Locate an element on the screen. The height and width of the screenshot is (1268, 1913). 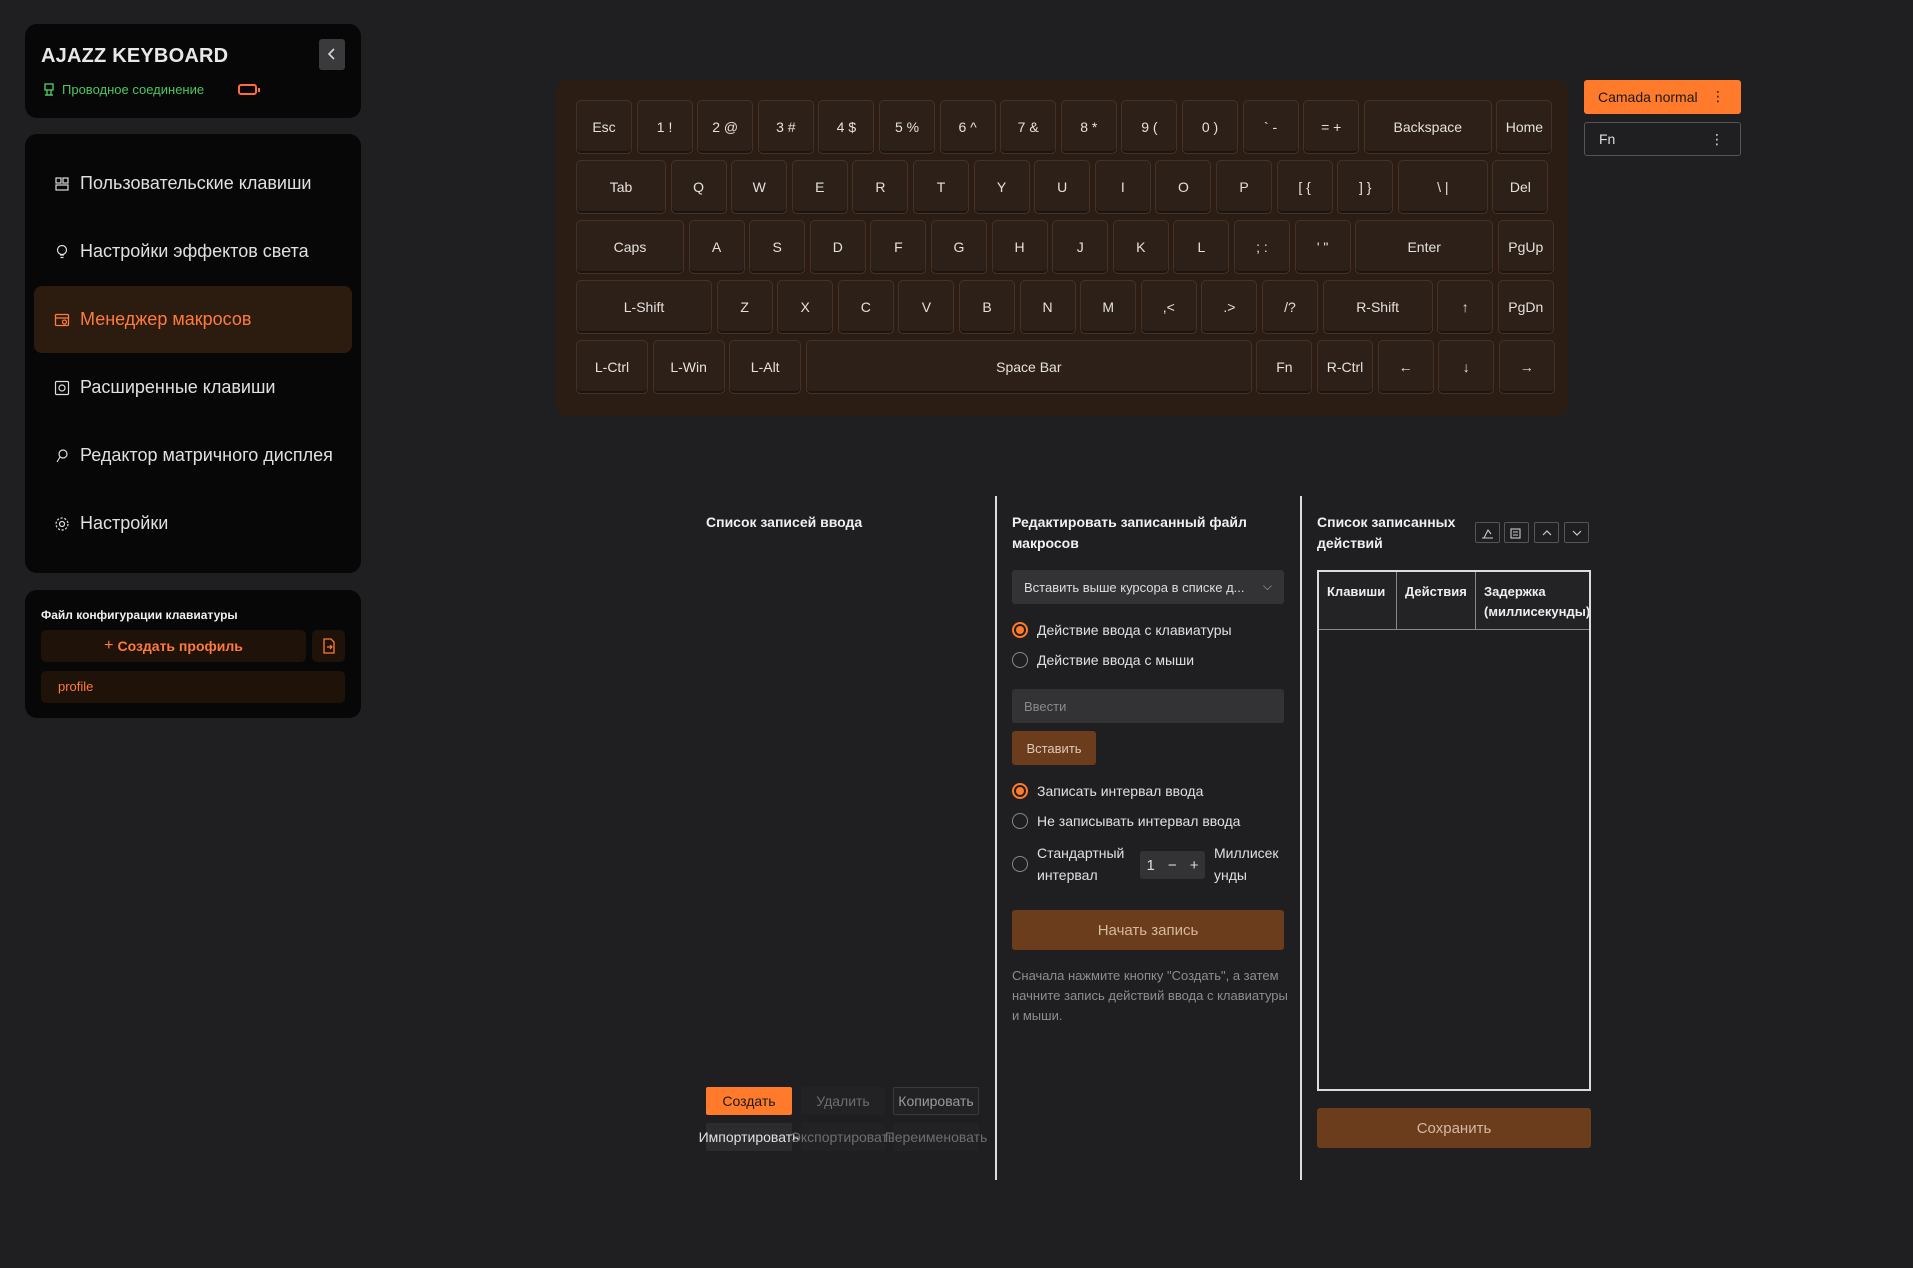
key: 0 ) is located at coordinates (1210, 127).